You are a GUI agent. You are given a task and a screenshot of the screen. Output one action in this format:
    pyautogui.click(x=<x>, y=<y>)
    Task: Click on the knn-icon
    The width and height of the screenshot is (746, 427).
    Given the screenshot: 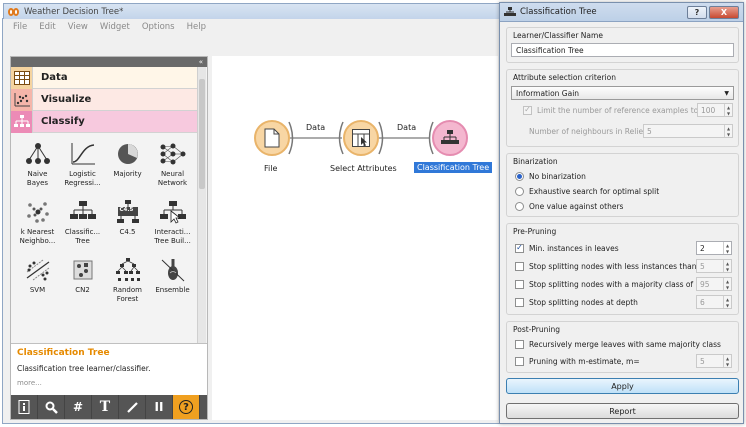 What is the action you would take?
    pyautogui.click(x=38, y=212)
    